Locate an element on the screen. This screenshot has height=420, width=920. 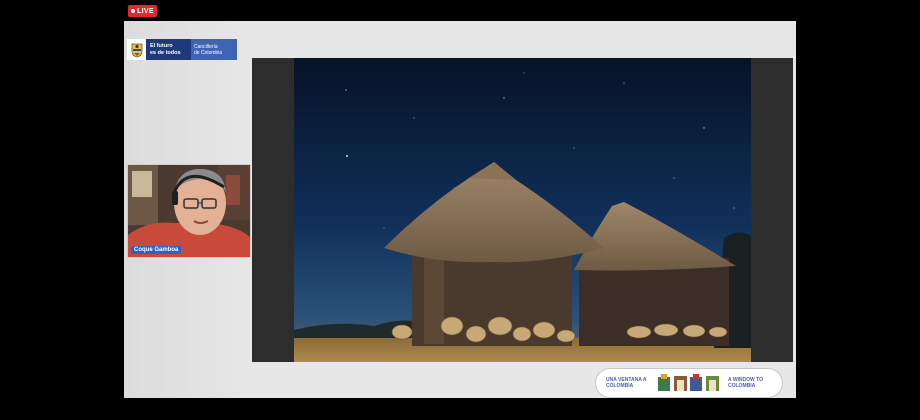
banner-emblem-icon is located at coordinates (688, 382).